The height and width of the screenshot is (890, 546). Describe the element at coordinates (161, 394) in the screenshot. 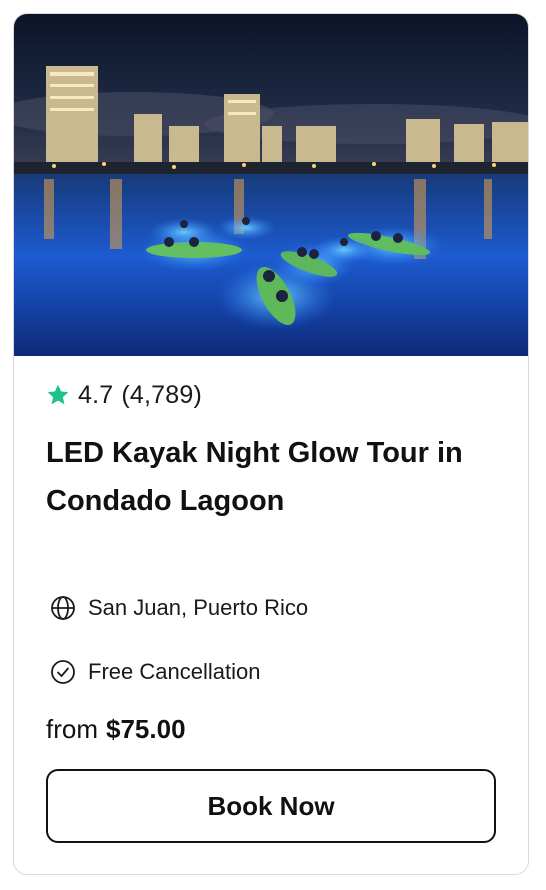

I see `review-count: (4,789)` at that location.